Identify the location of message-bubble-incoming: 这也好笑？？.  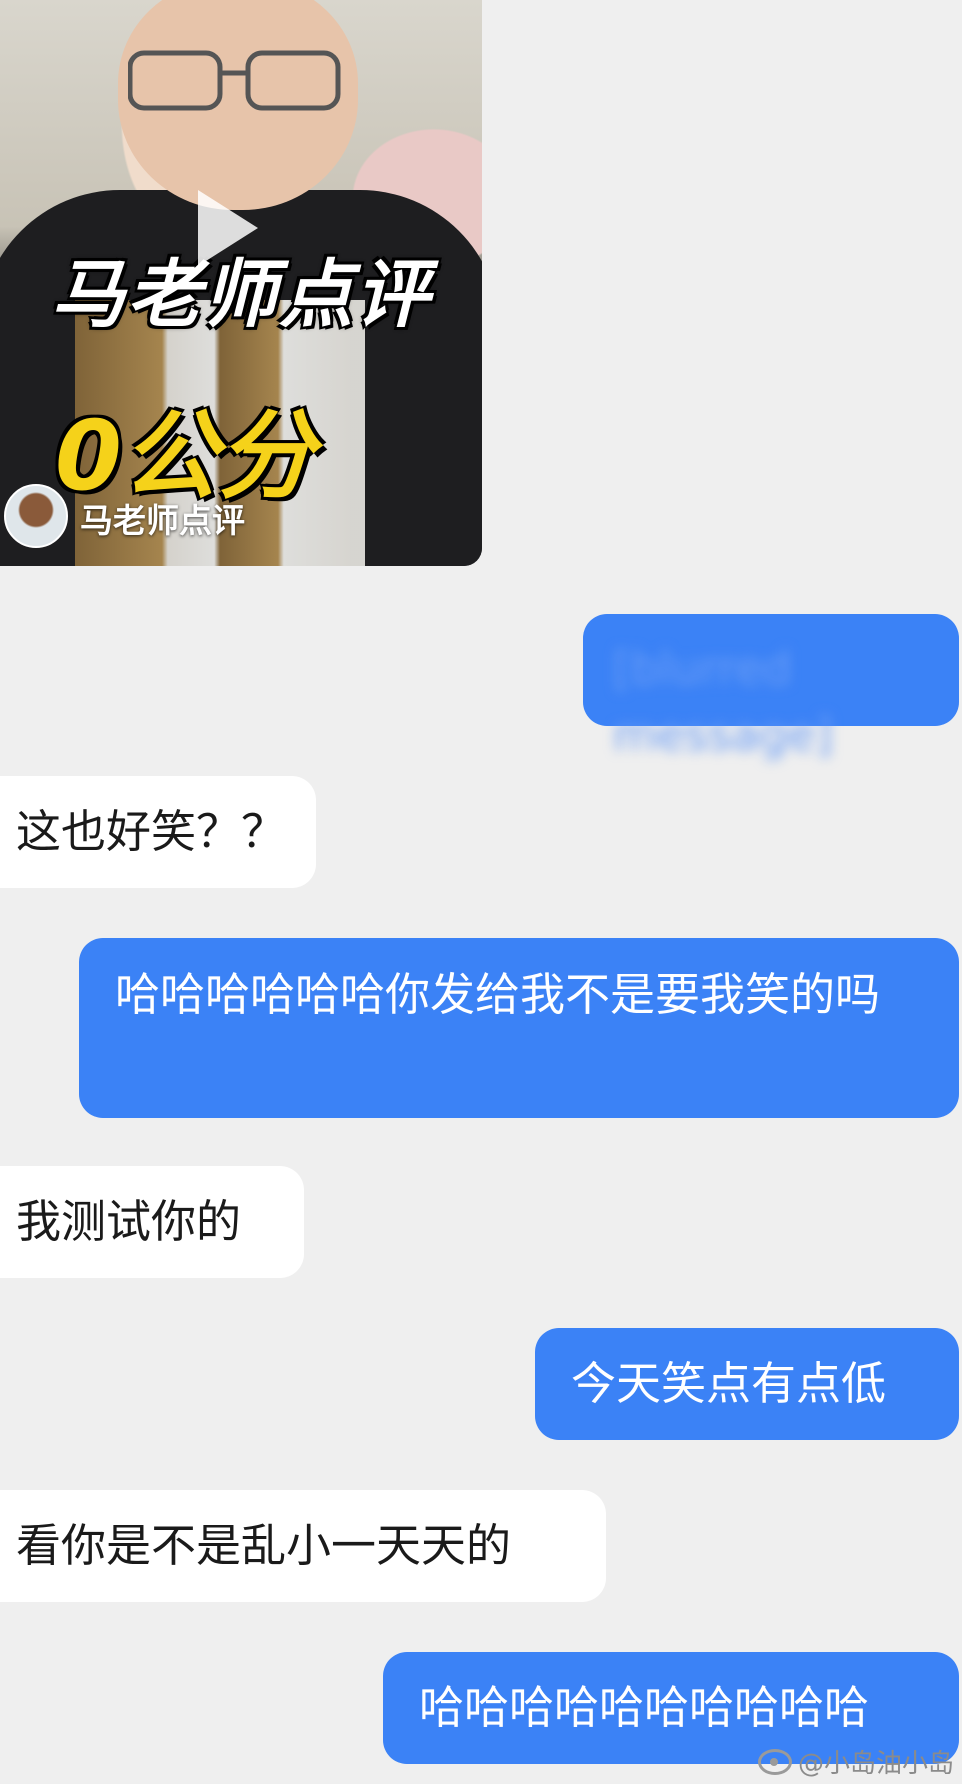
(158, 832).